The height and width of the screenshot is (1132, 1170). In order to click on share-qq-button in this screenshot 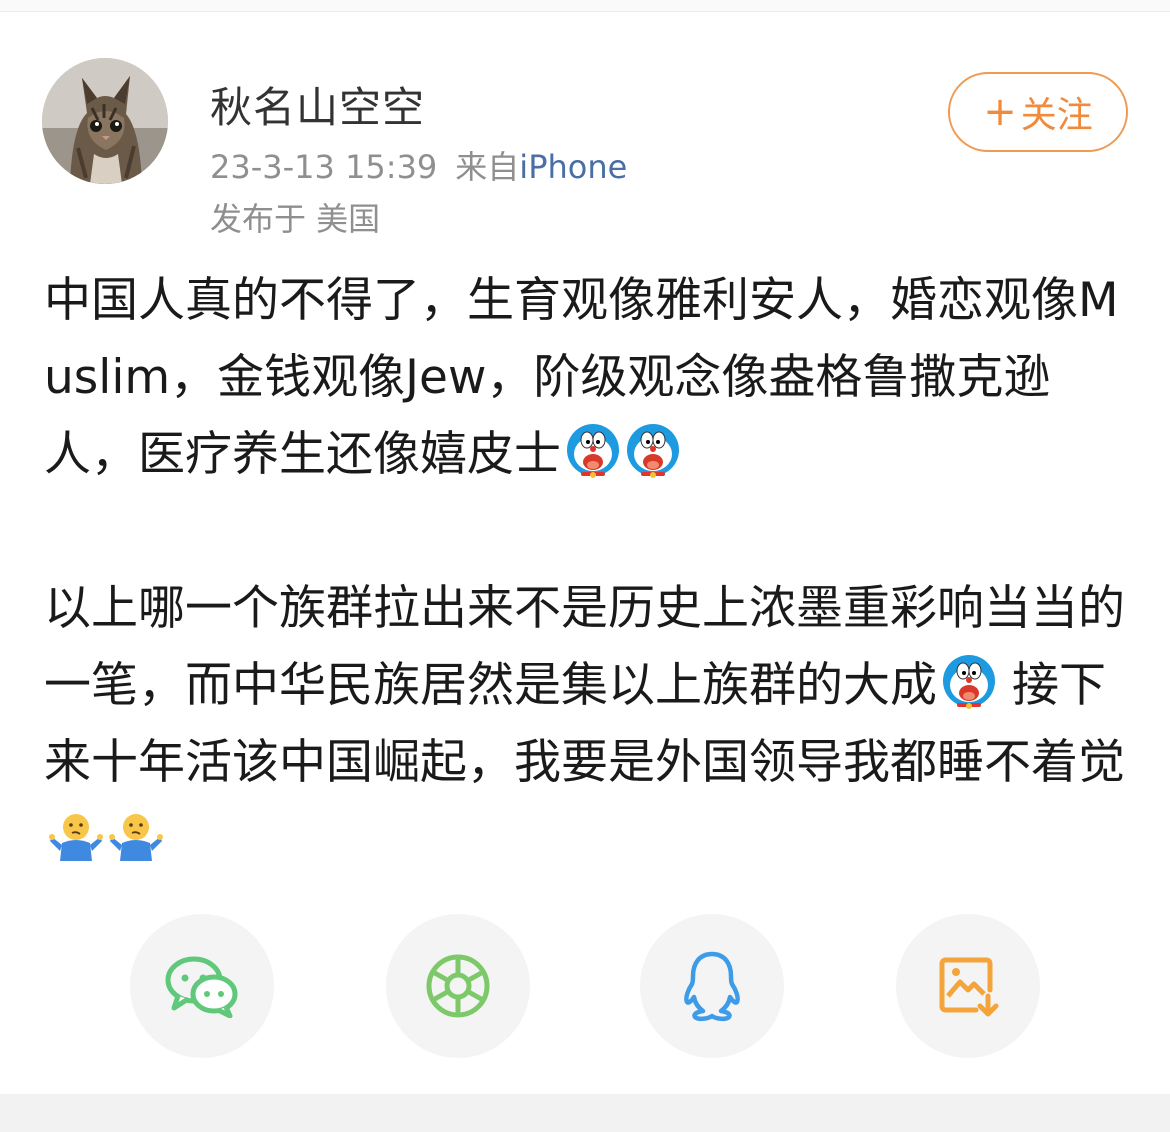, I will do `click(712, 986)`.